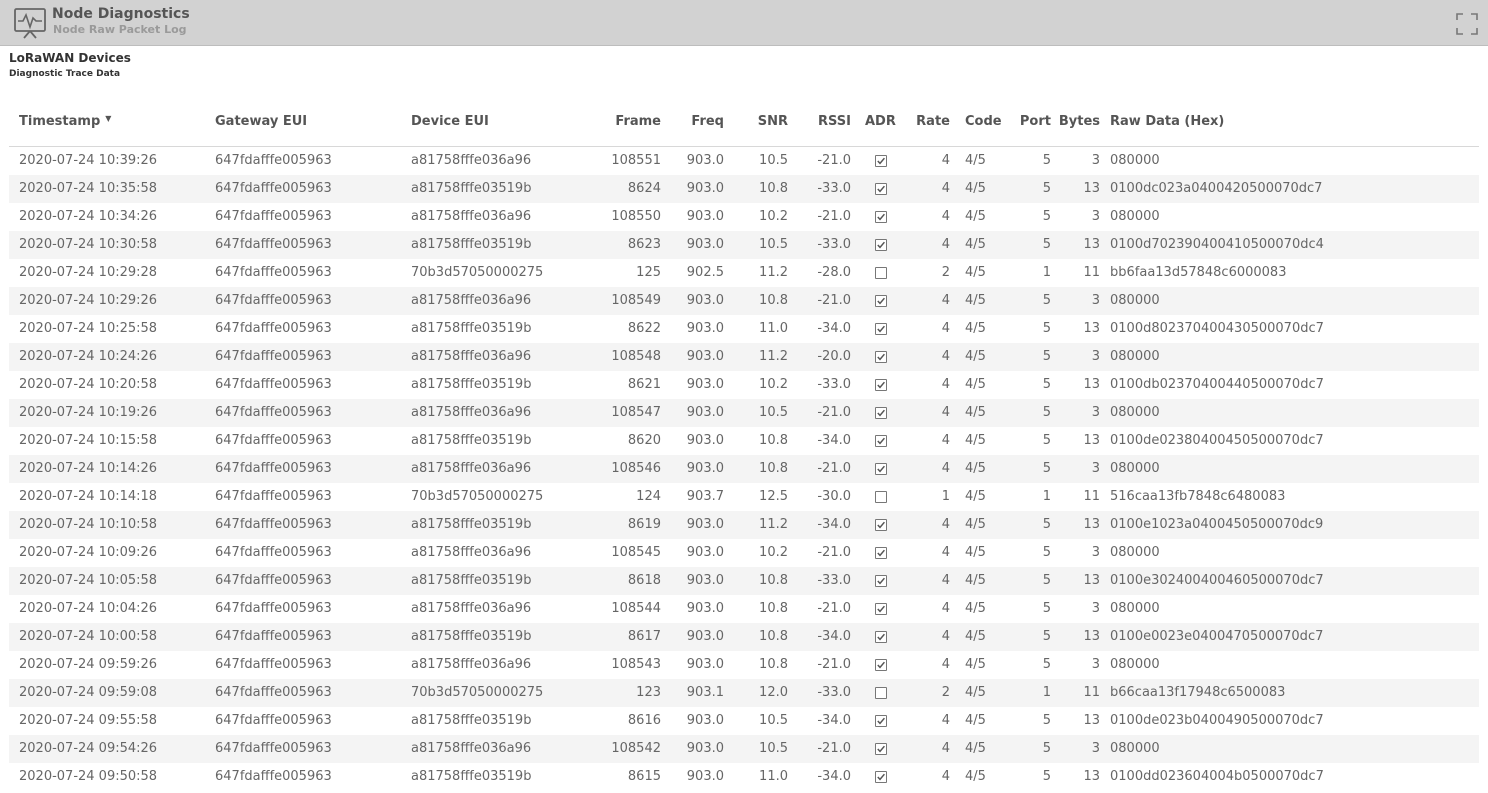 Image resolution: width=1488 pixels, height=793 pixels. I want to click on cell-snr: 11.2, so click(773, 356).